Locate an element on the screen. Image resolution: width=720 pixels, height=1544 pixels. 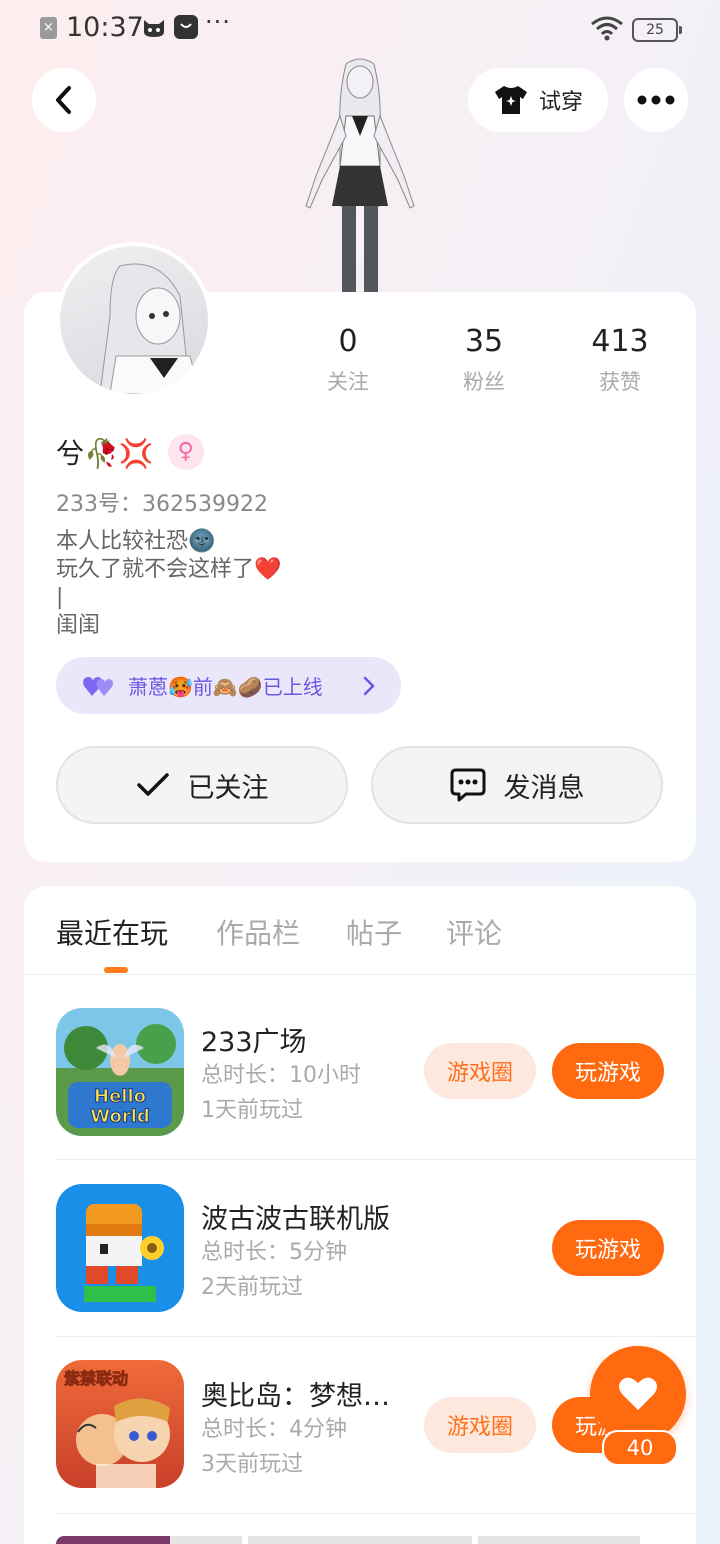
chat-bubble-icon is located at coordinates (467, 785).